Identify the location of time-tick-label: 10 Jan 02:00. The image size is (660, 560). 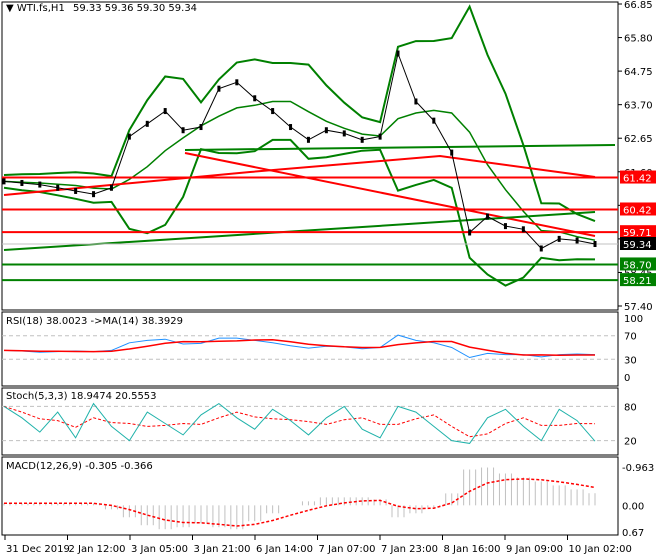
(600, 549).